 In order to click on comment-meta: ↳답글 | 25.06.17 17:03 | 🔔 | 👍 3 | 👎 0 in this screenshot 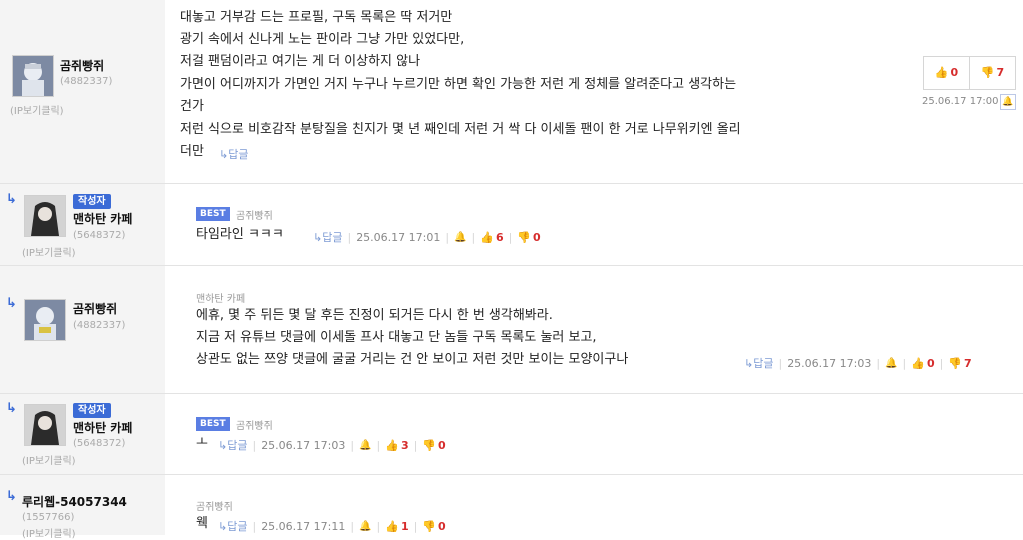, I will do `click(332, 445)`.